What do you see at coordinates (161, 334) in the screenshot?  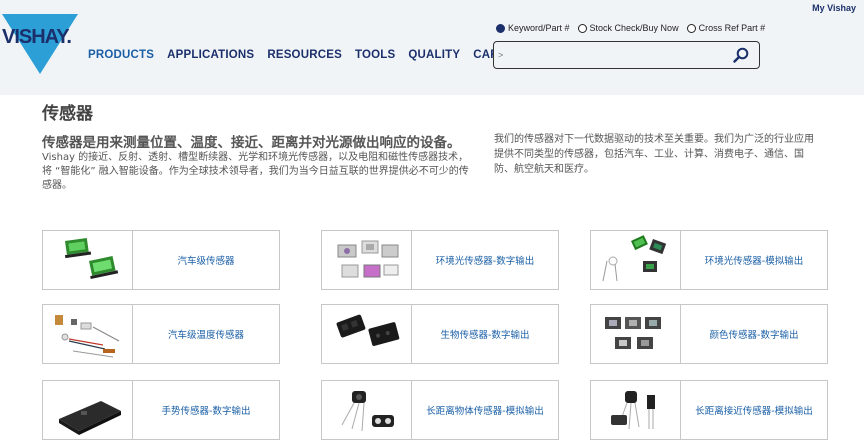 I see `category-card: 汽车级温度传感器` at bounding box center [161, 334].